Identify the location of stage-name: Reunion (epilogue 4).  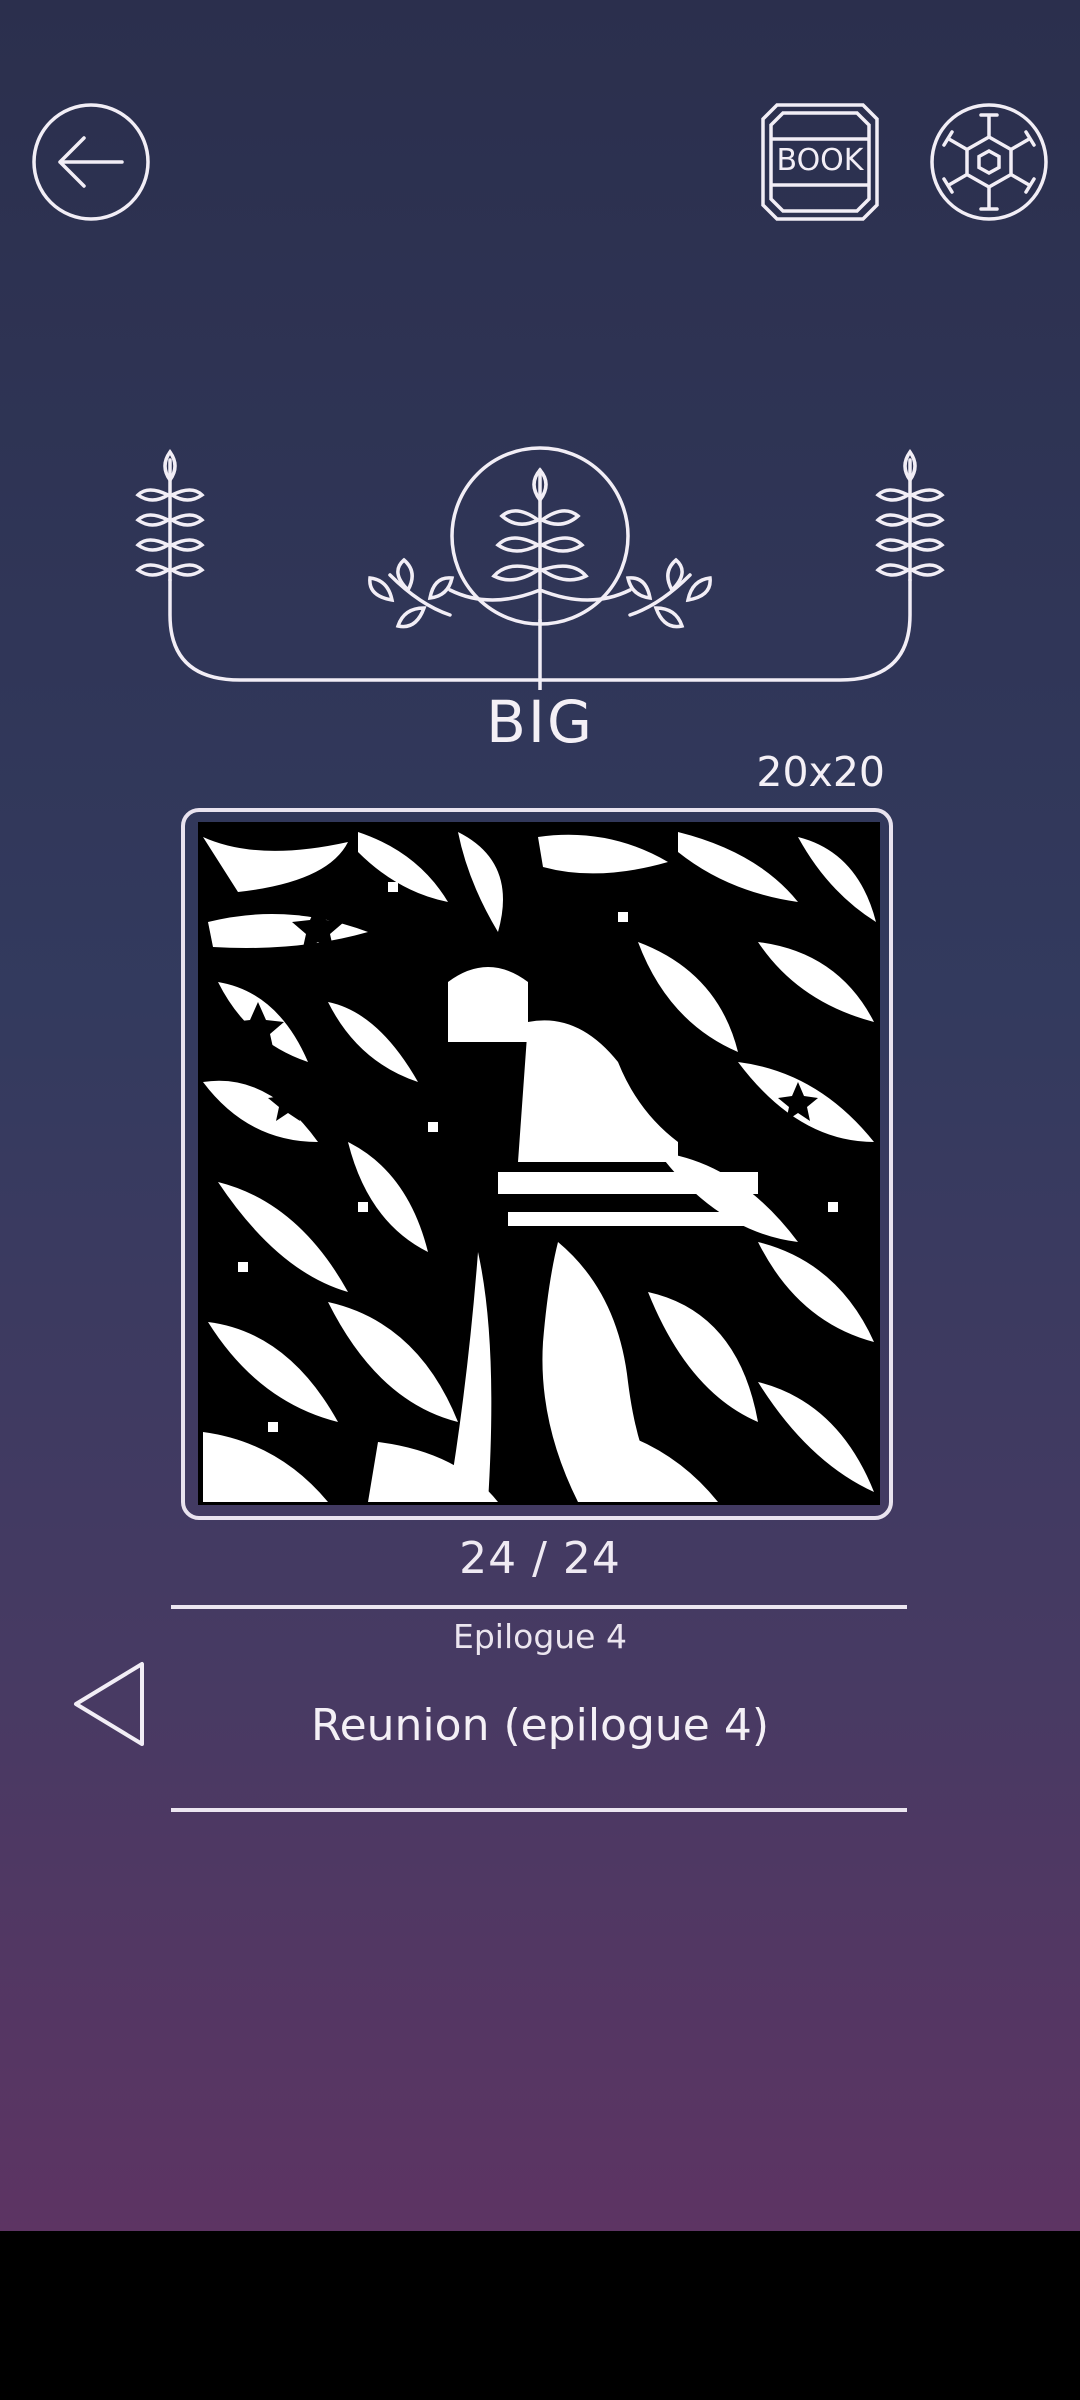
(540, 1725).